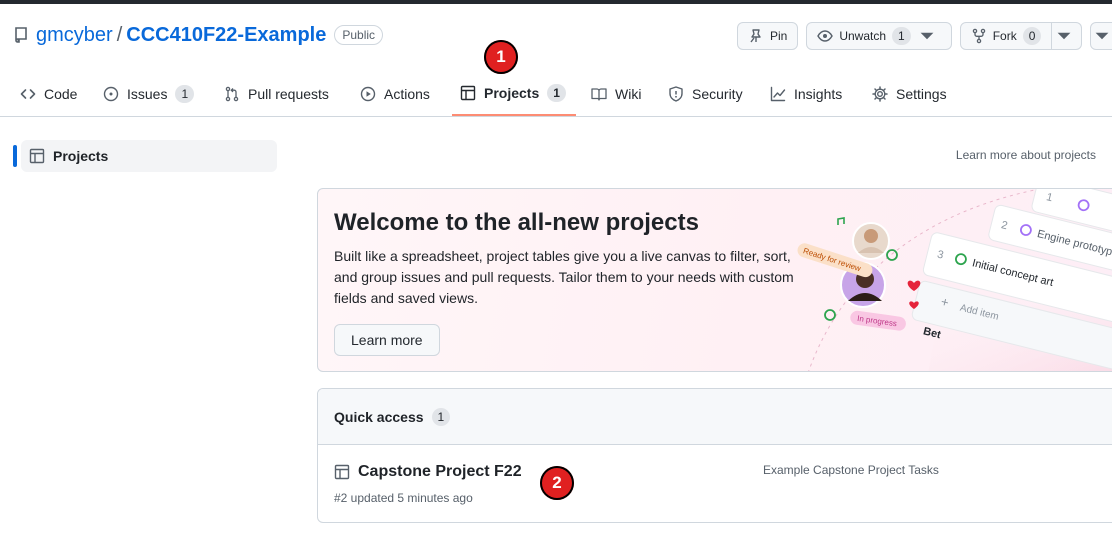  I want to click on tab-security: Security, so click(705, 94).